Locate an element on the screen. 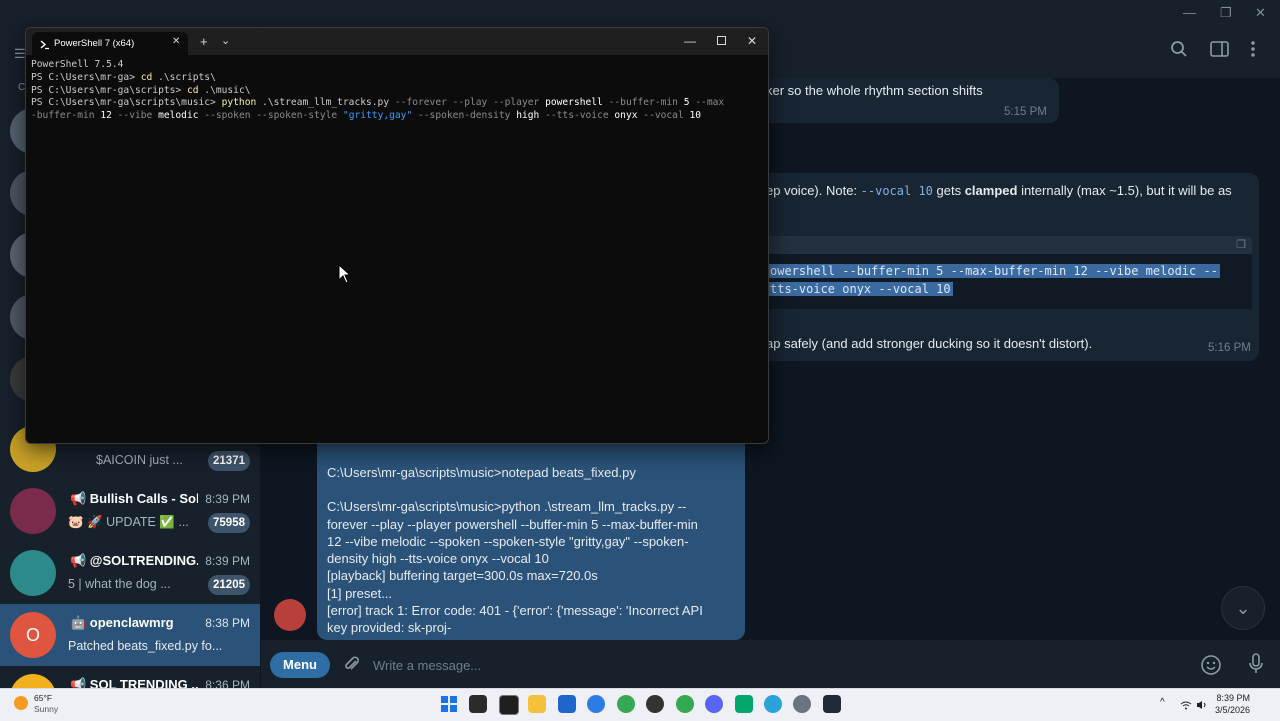  search-icon is located at coordinates (1179, 51).